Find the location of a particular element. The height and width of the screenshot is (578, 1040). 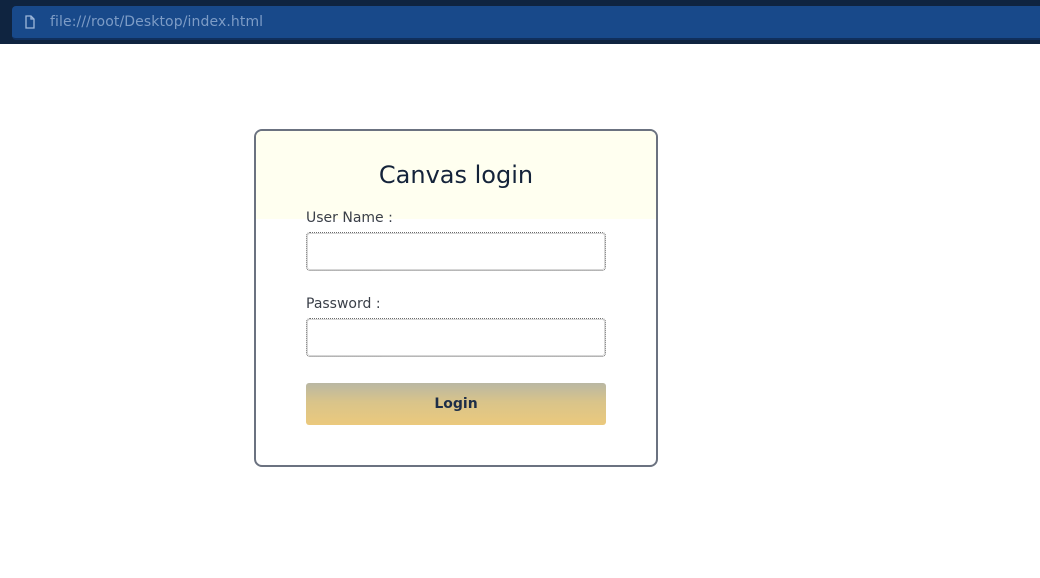

password-input is located at coordinates (456, 337).